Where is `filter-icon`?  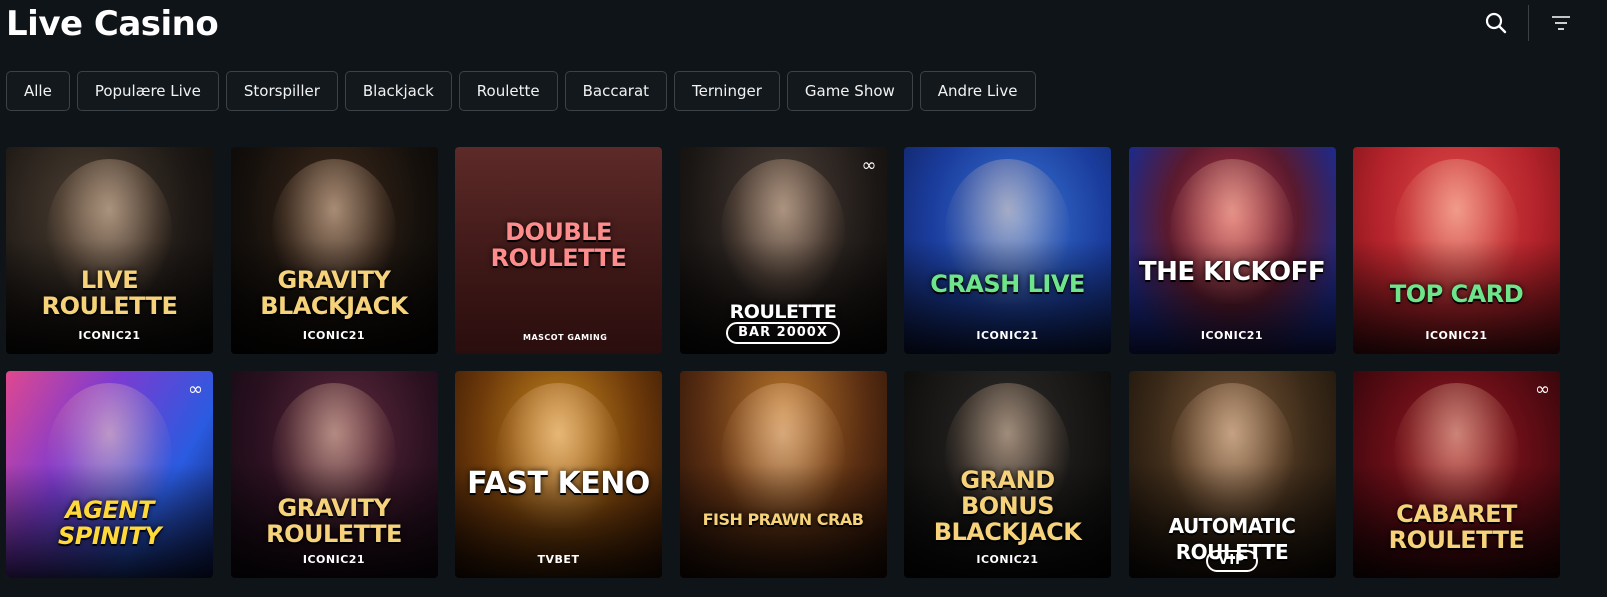 filter-icon is located at coordinates (1561, 23).